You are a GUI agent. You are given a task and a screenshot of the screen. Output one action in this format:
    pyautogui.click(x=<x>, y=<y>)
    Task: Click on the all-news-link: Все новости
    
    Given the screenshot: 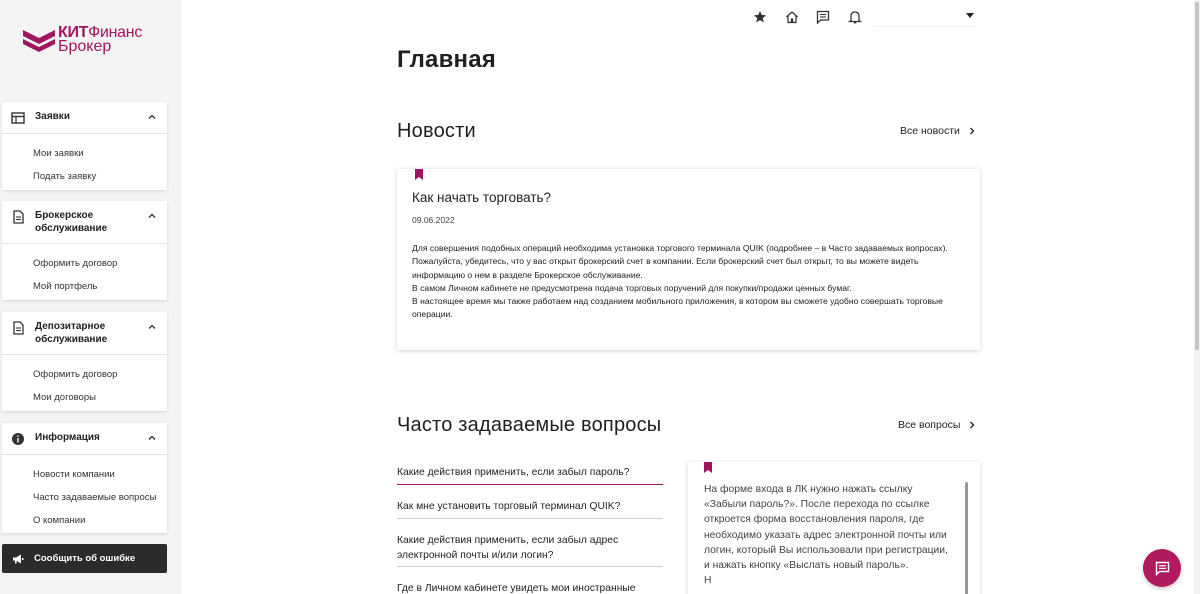 What is the action you would take?
    pyautogui.click(x=938, y=131)
    